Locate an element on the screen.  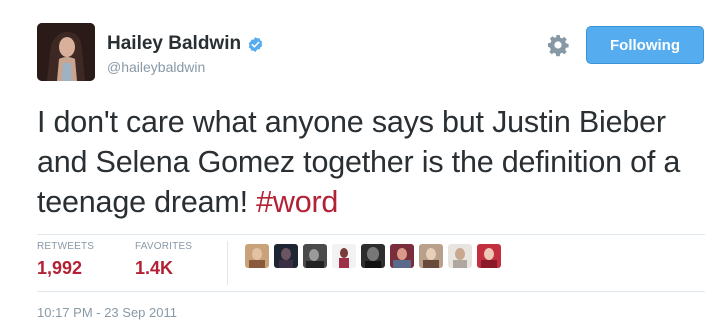
favorites-stat: FAVORITES 1.4K is located at coordinates (163, 260).